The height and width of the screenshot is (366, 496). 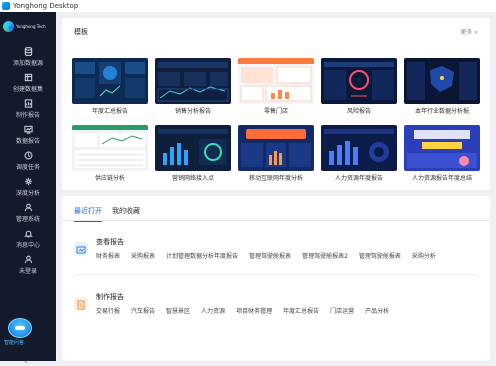 I want to click on template-card: 风险报告, so click(x=359, y=86).